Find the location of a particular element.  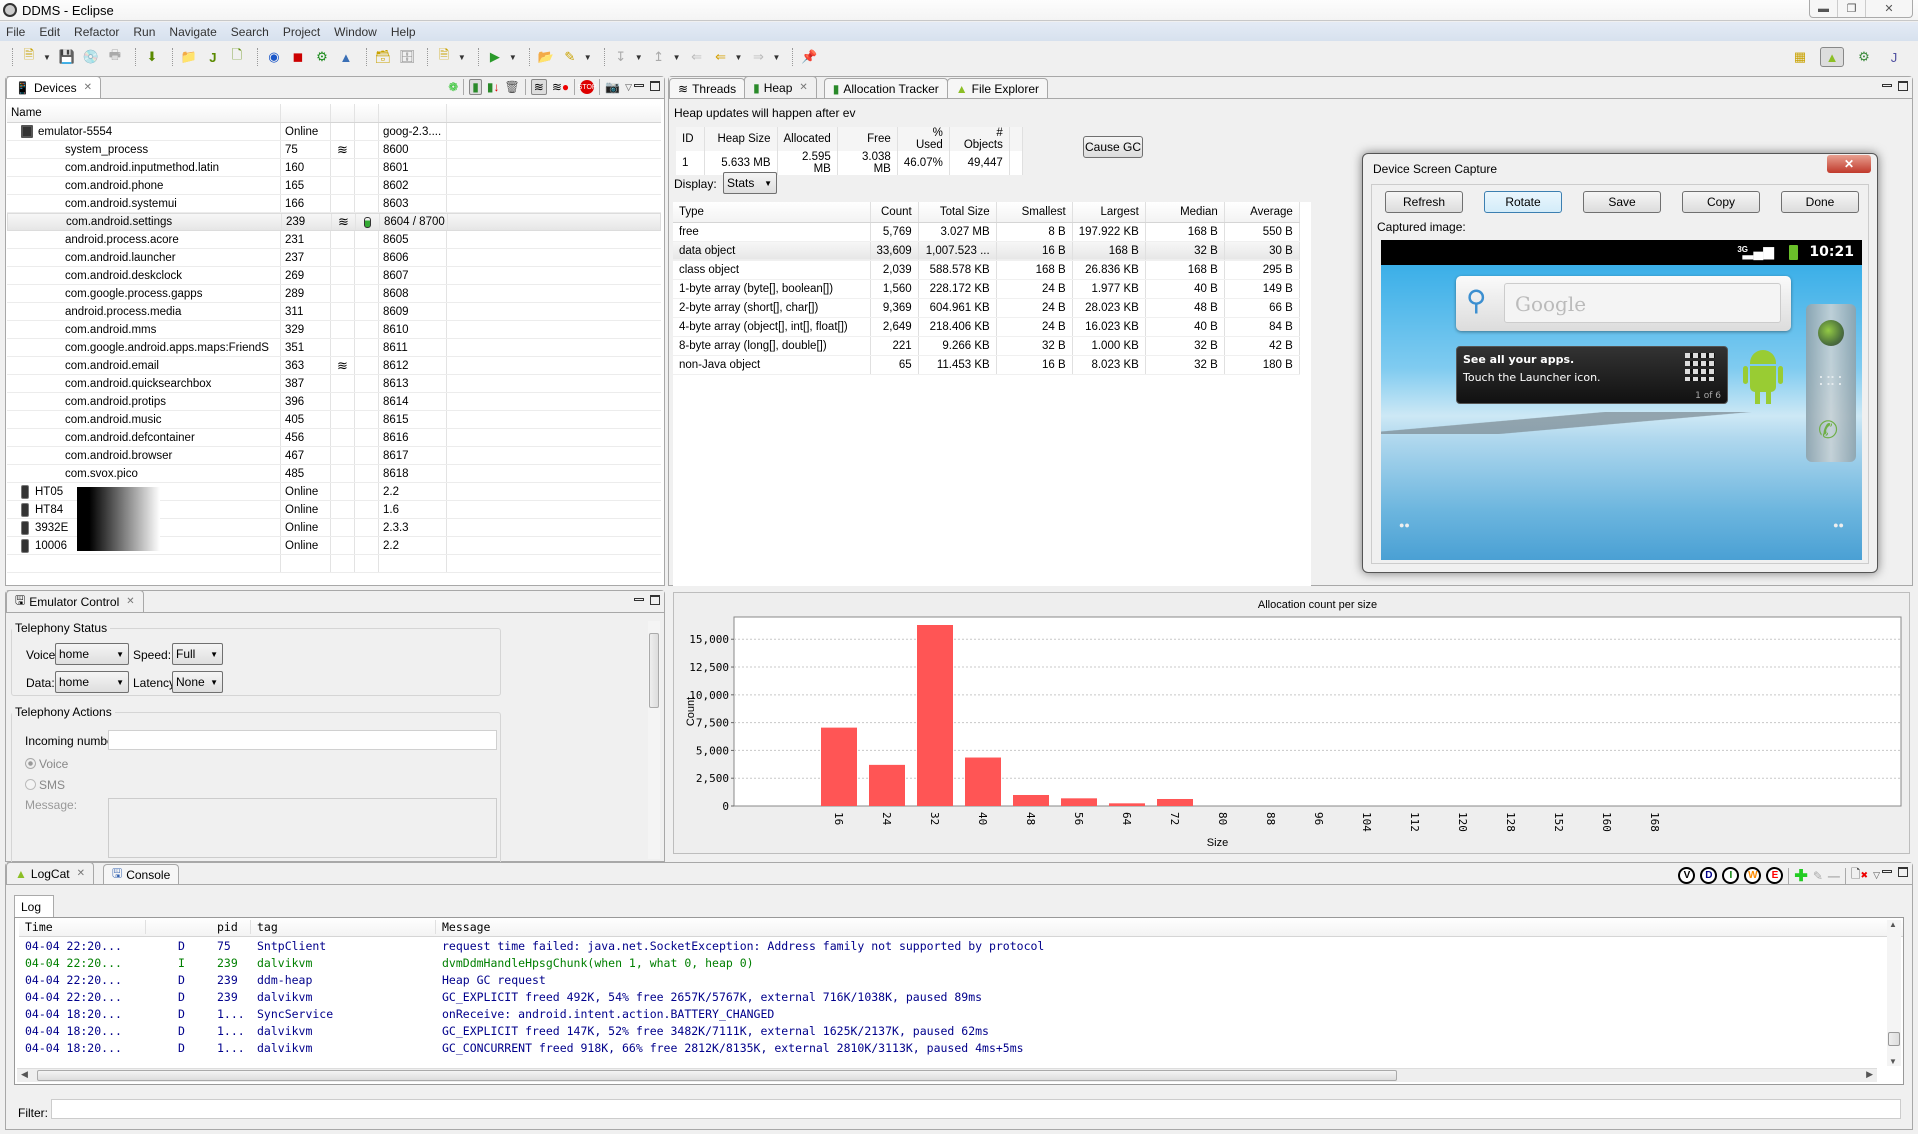

ddms-perspective-icon: ▲ is located at coordinates (1832, 57).